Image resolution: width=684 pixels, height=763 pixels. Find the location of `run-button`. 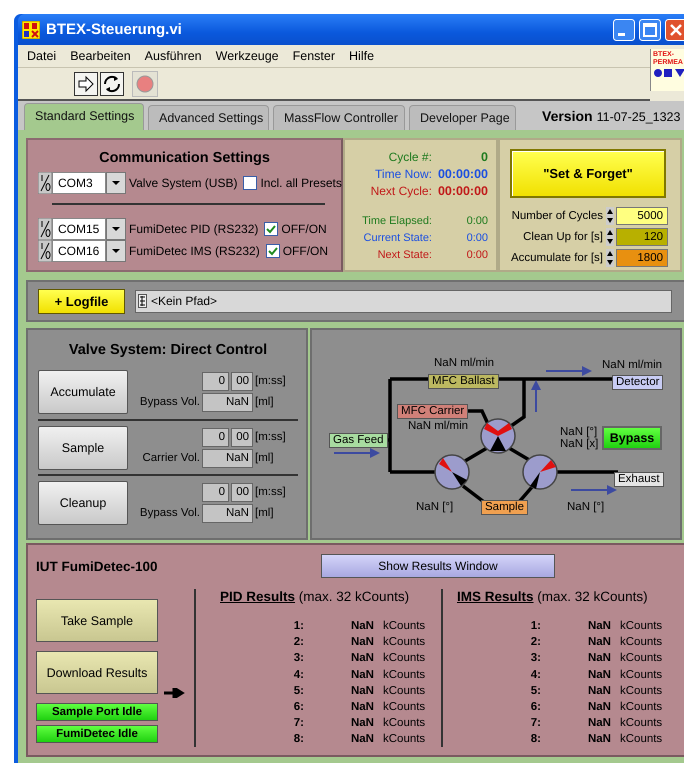

run-button is located at coordinates (86, 84).